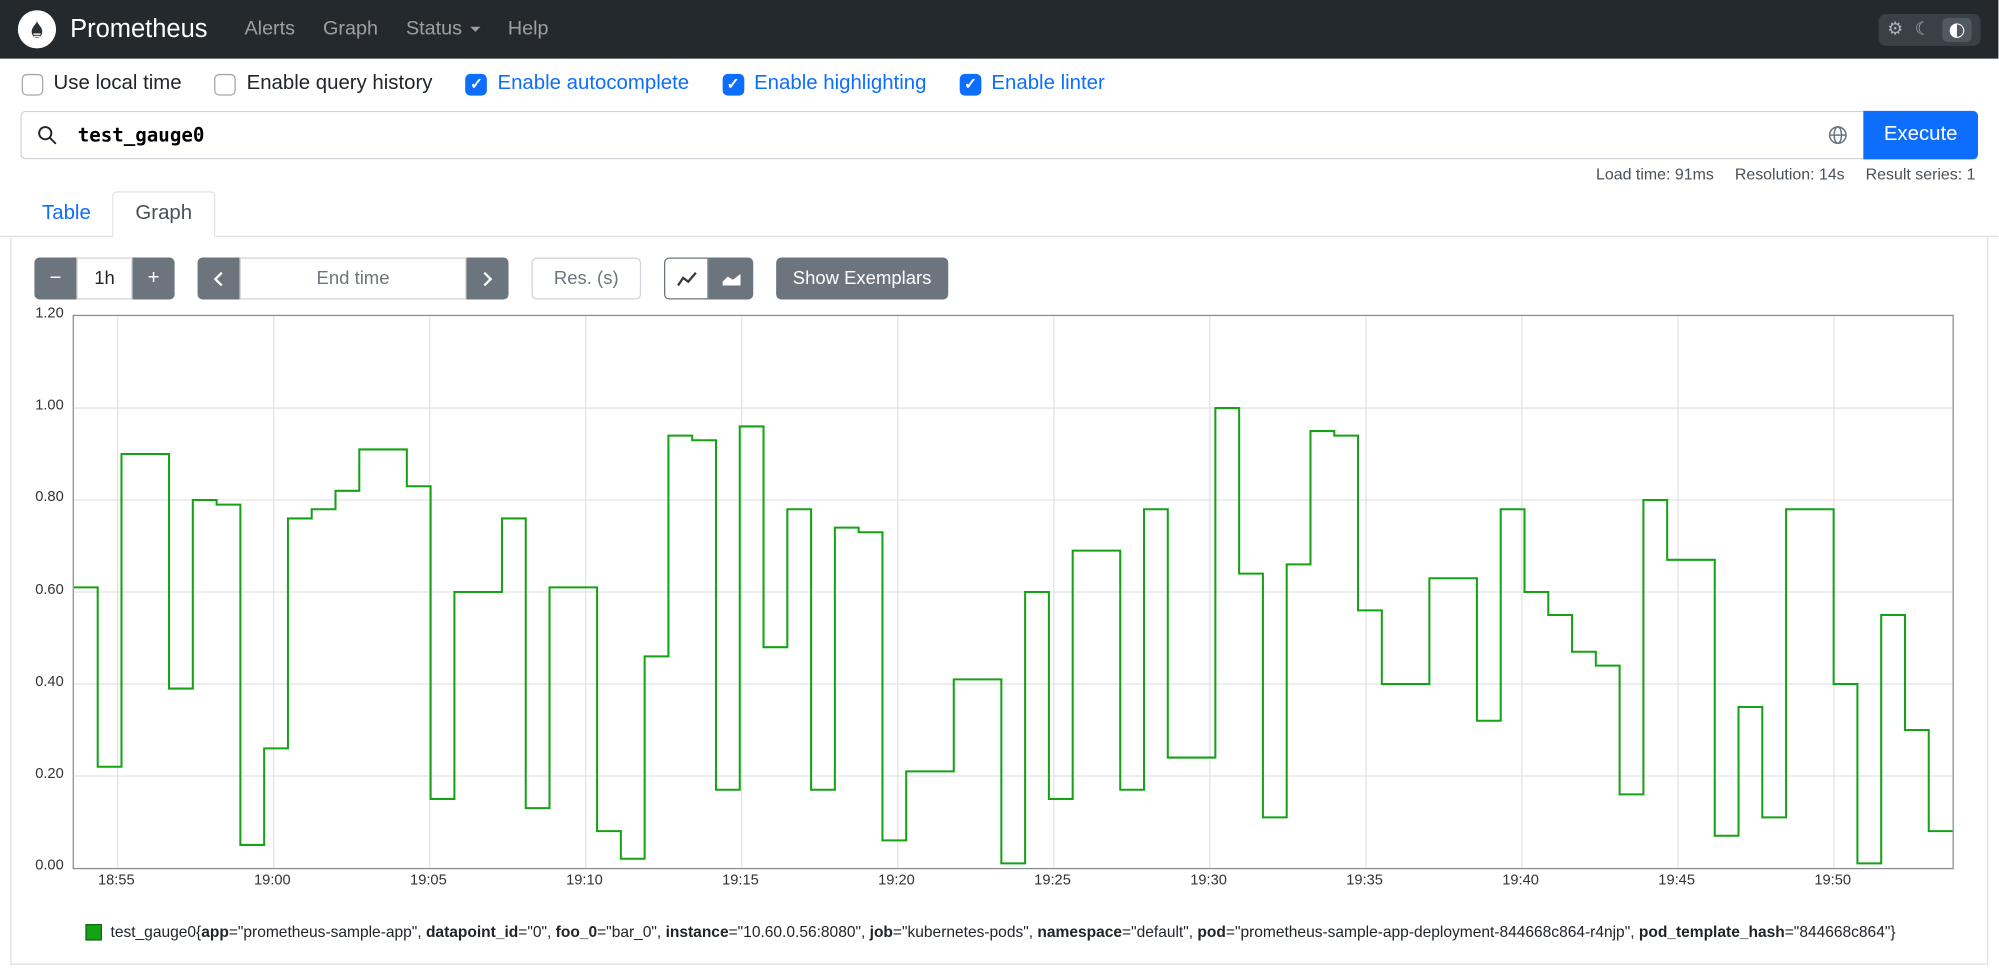  What do you see at coordinates (434, 28) in the screenshot?
I see `nav-status-label: Status` at bounding box center [434, 28].